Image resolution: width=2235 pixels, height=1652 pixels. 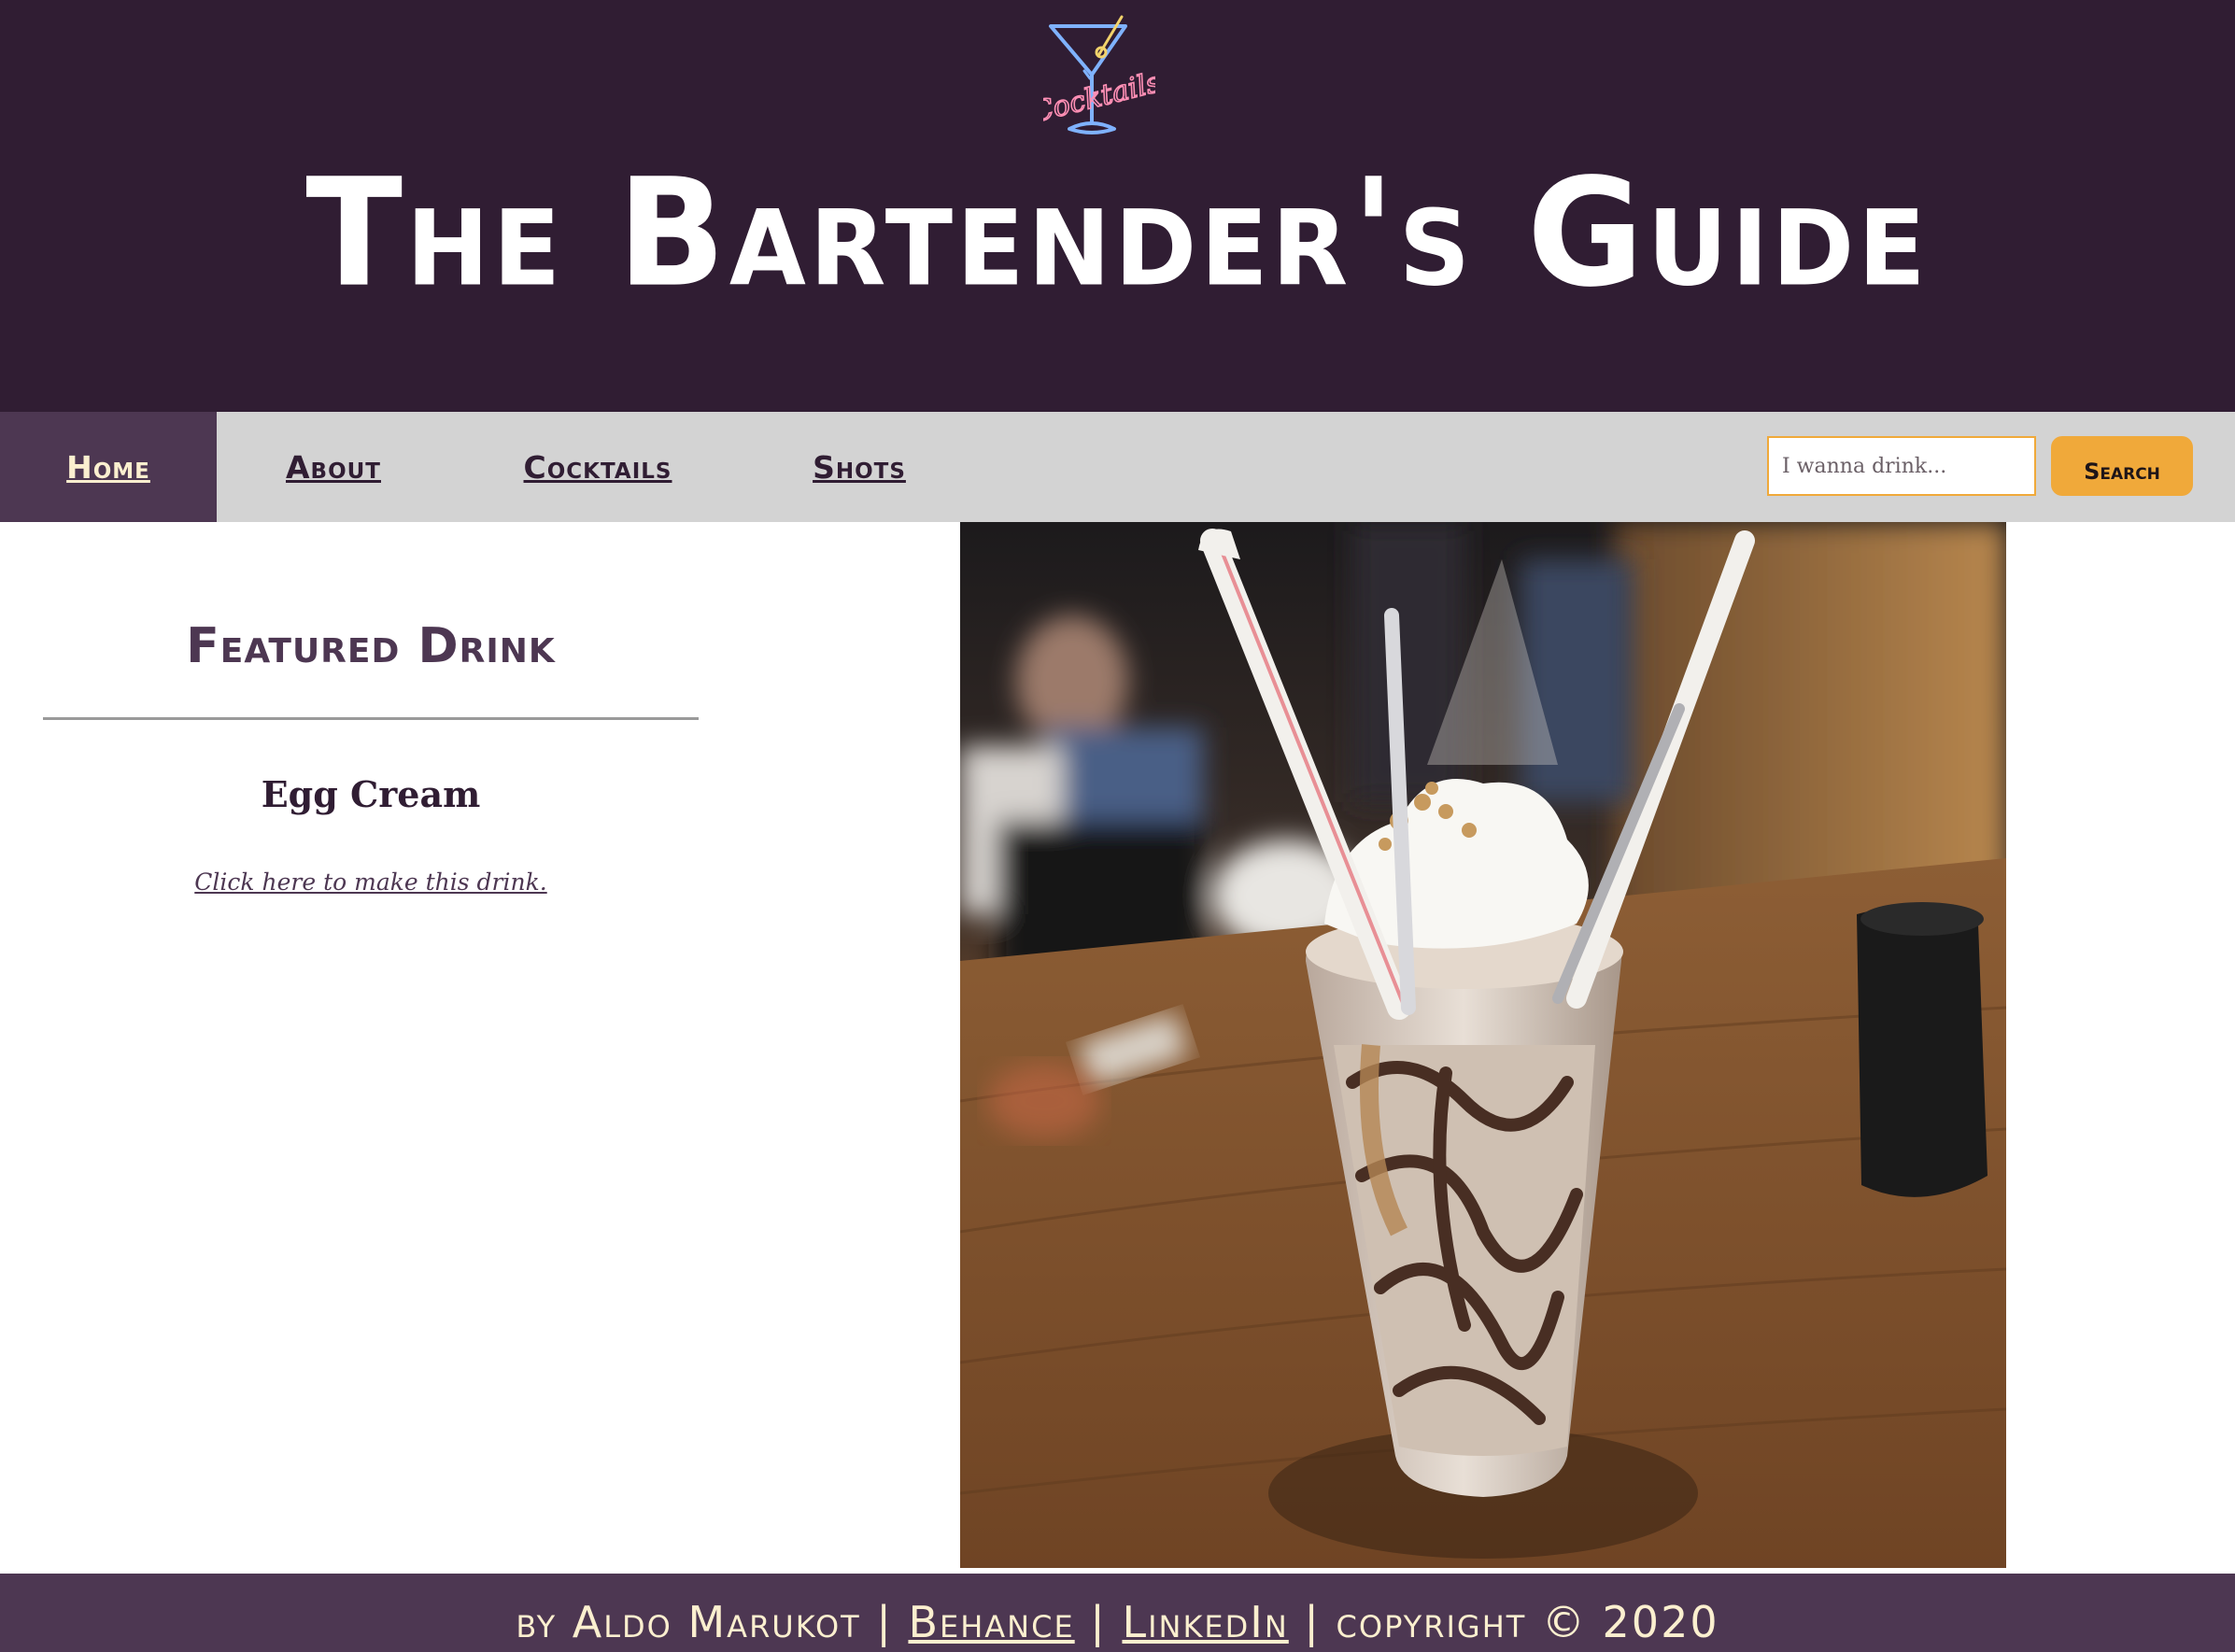 I want to click on cocktail-logo-icon: Cocktails, so click(x=1099, y=74).